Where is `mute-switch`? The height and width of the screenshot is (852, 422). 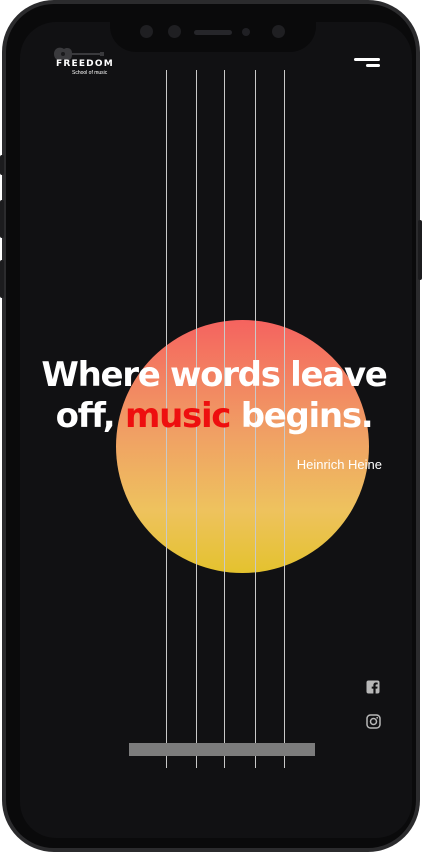 mute-switch is located at coordinates (2, 165).